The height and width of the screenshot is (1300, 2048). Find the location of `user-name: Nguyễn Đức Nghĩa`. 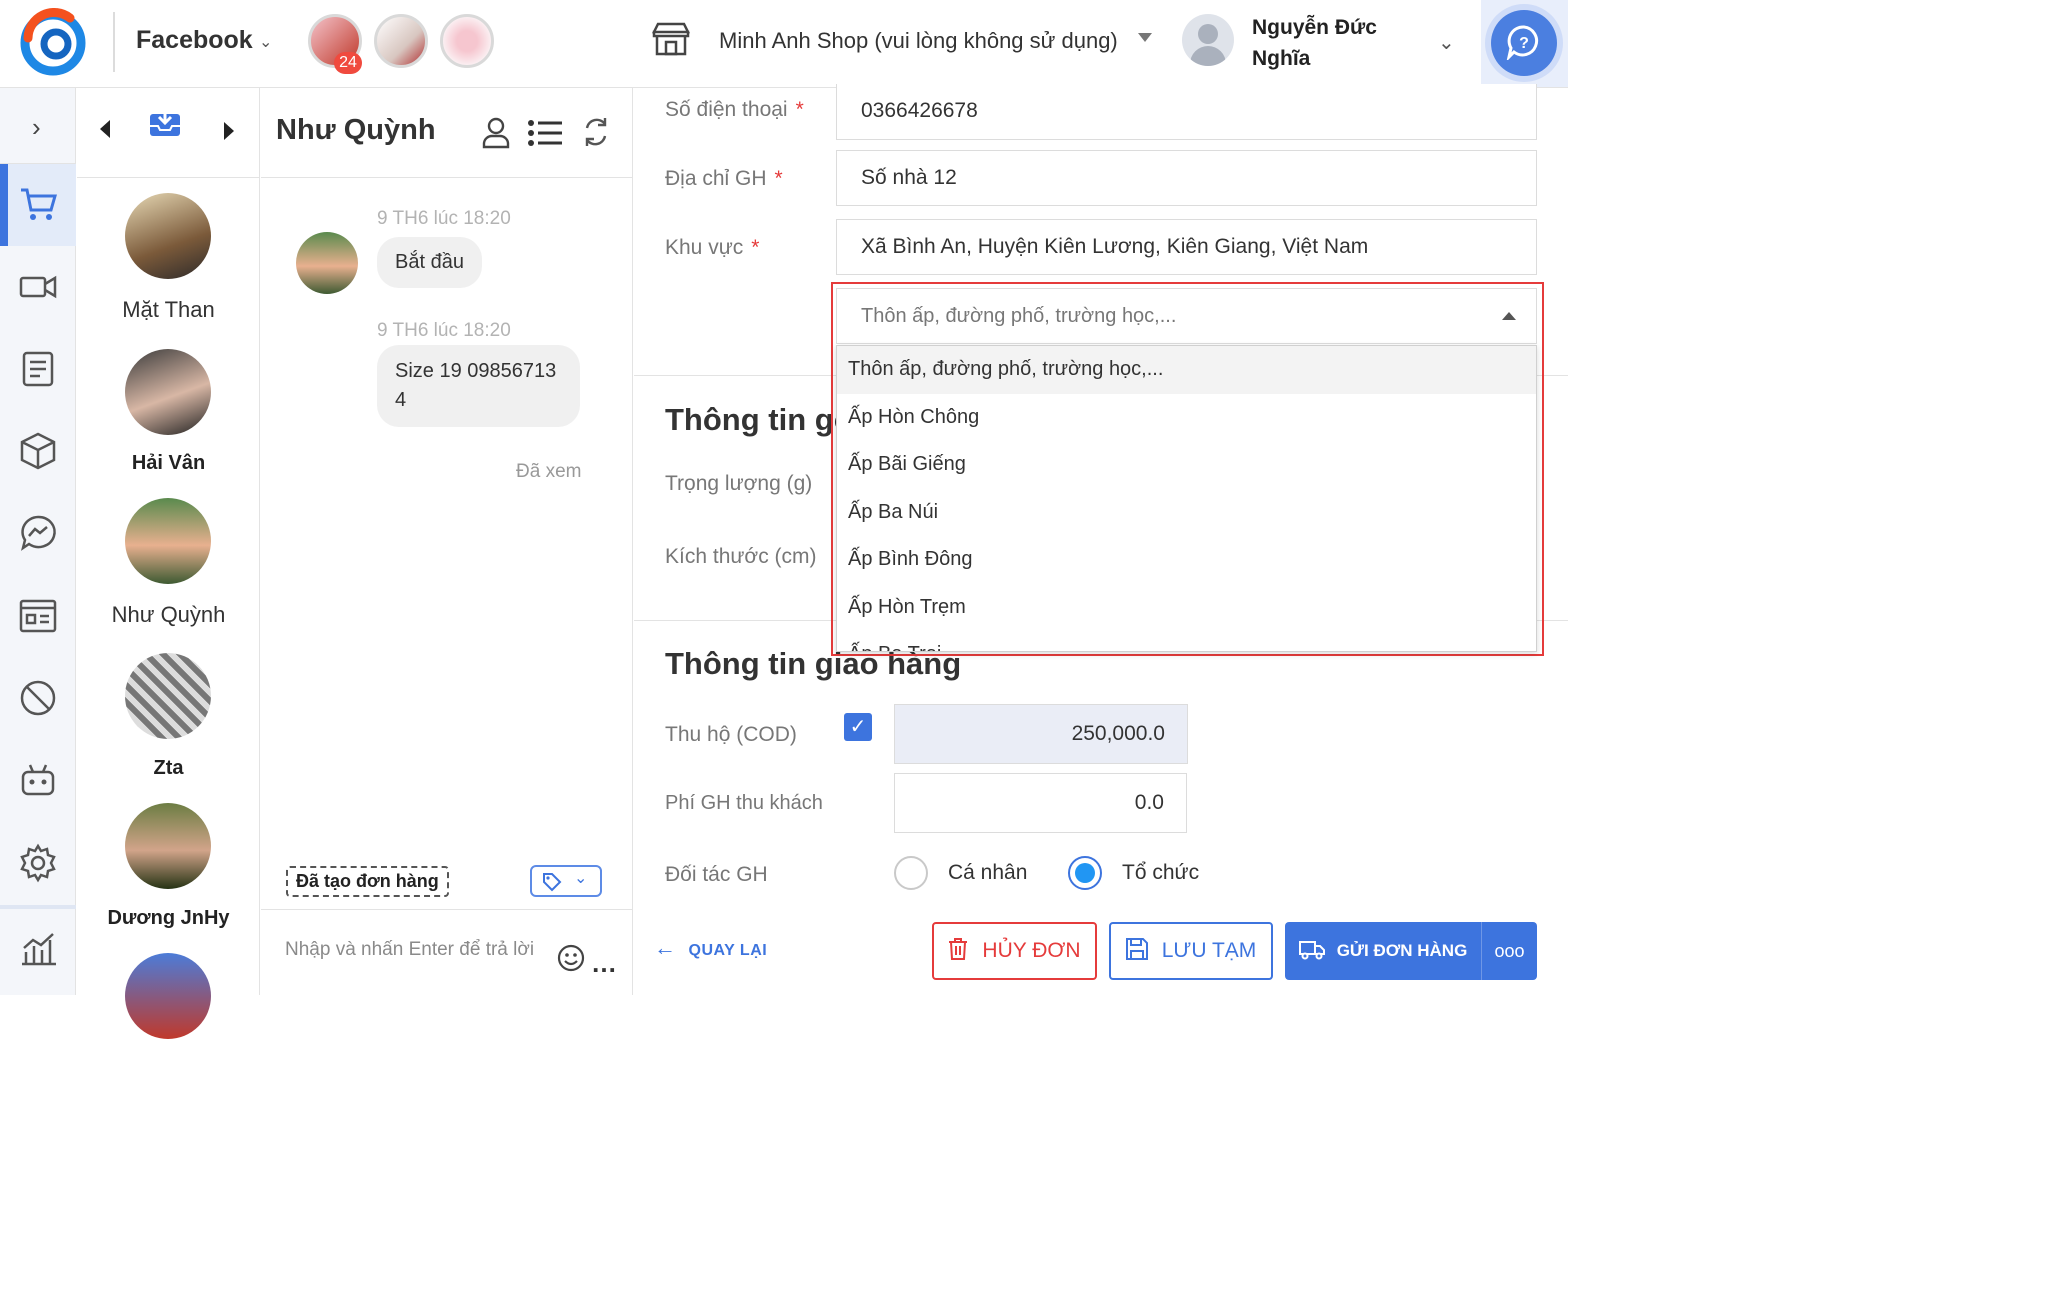

user-name: Nguyễn Đức Nghĩa is located at coordinates (1327, 43).